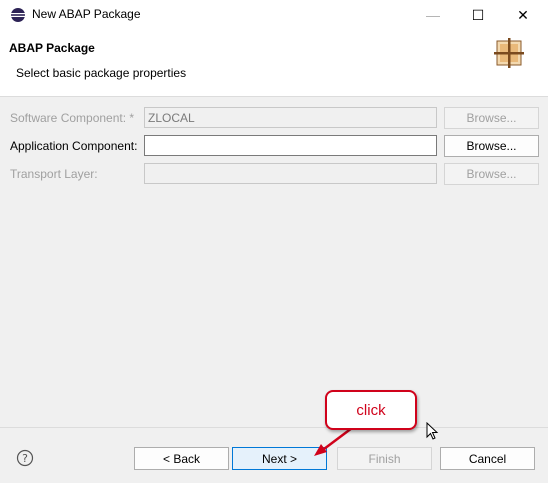 Image resolution: width=548 pixels, height=483 pixels. I want to click on close-button: ✕, so click(523, 15).